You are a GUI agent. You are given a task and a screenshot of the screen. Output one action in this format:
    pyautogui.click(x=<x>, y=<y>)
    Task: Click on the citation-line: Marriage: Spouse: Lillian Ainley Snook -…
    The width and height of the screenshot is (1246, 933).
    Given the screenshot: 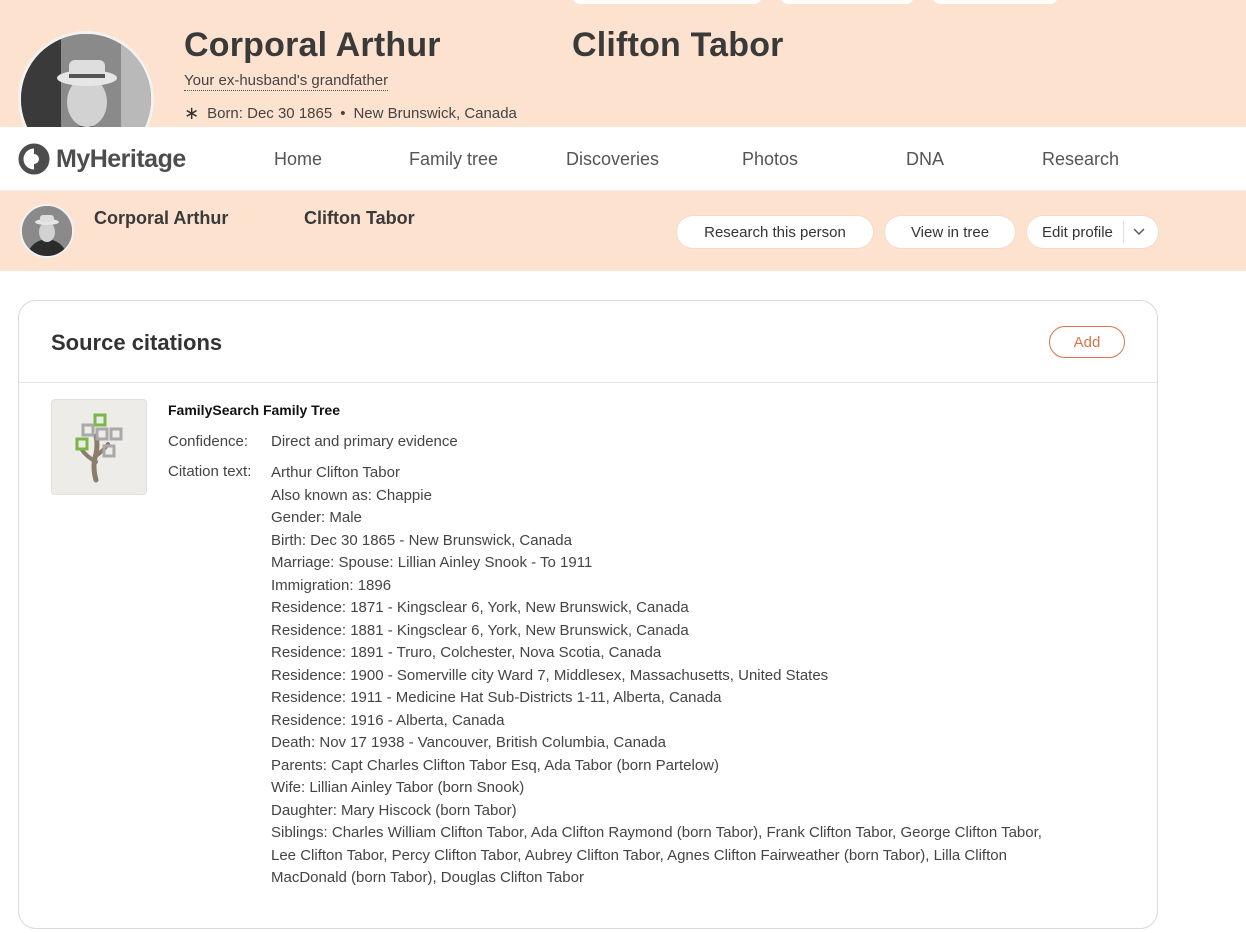 What is the action you would take?
    pyautogui.click(x=432, y=562)
    